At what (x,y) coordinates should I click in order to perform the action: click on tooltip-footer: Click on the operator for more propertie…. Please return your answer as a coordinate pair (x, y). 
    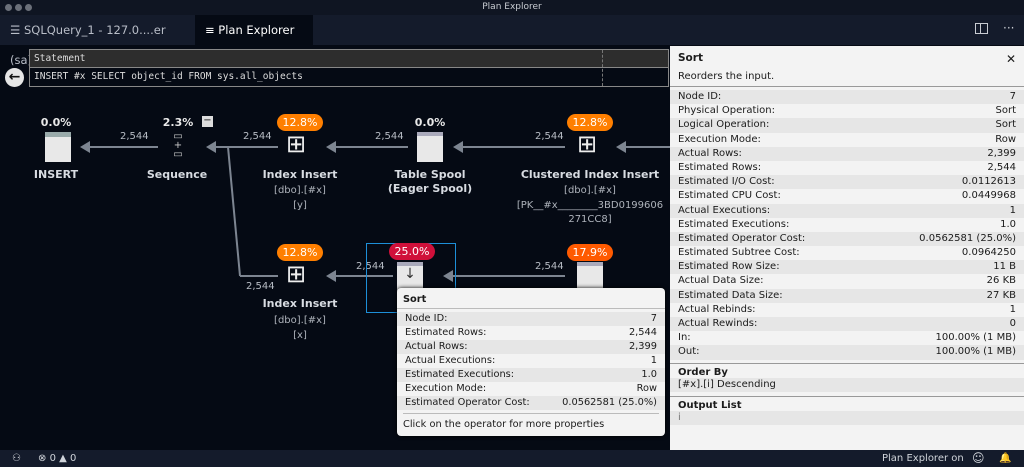
    Looking at the image, I should click on (531, 421).